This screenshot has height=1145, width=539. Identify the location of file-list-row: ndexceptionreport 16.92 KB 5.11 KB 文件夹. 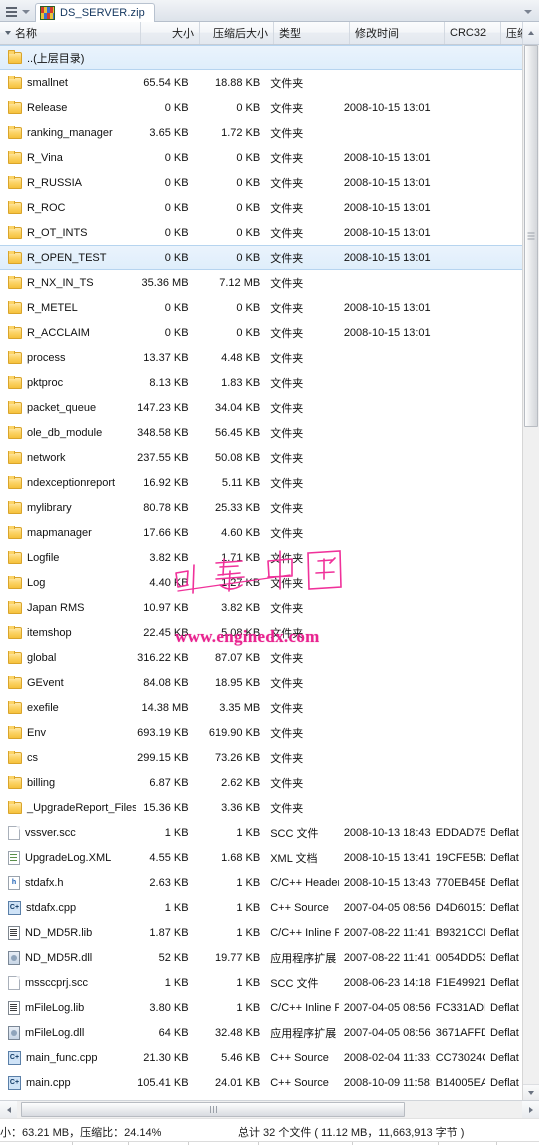
(261, 482).